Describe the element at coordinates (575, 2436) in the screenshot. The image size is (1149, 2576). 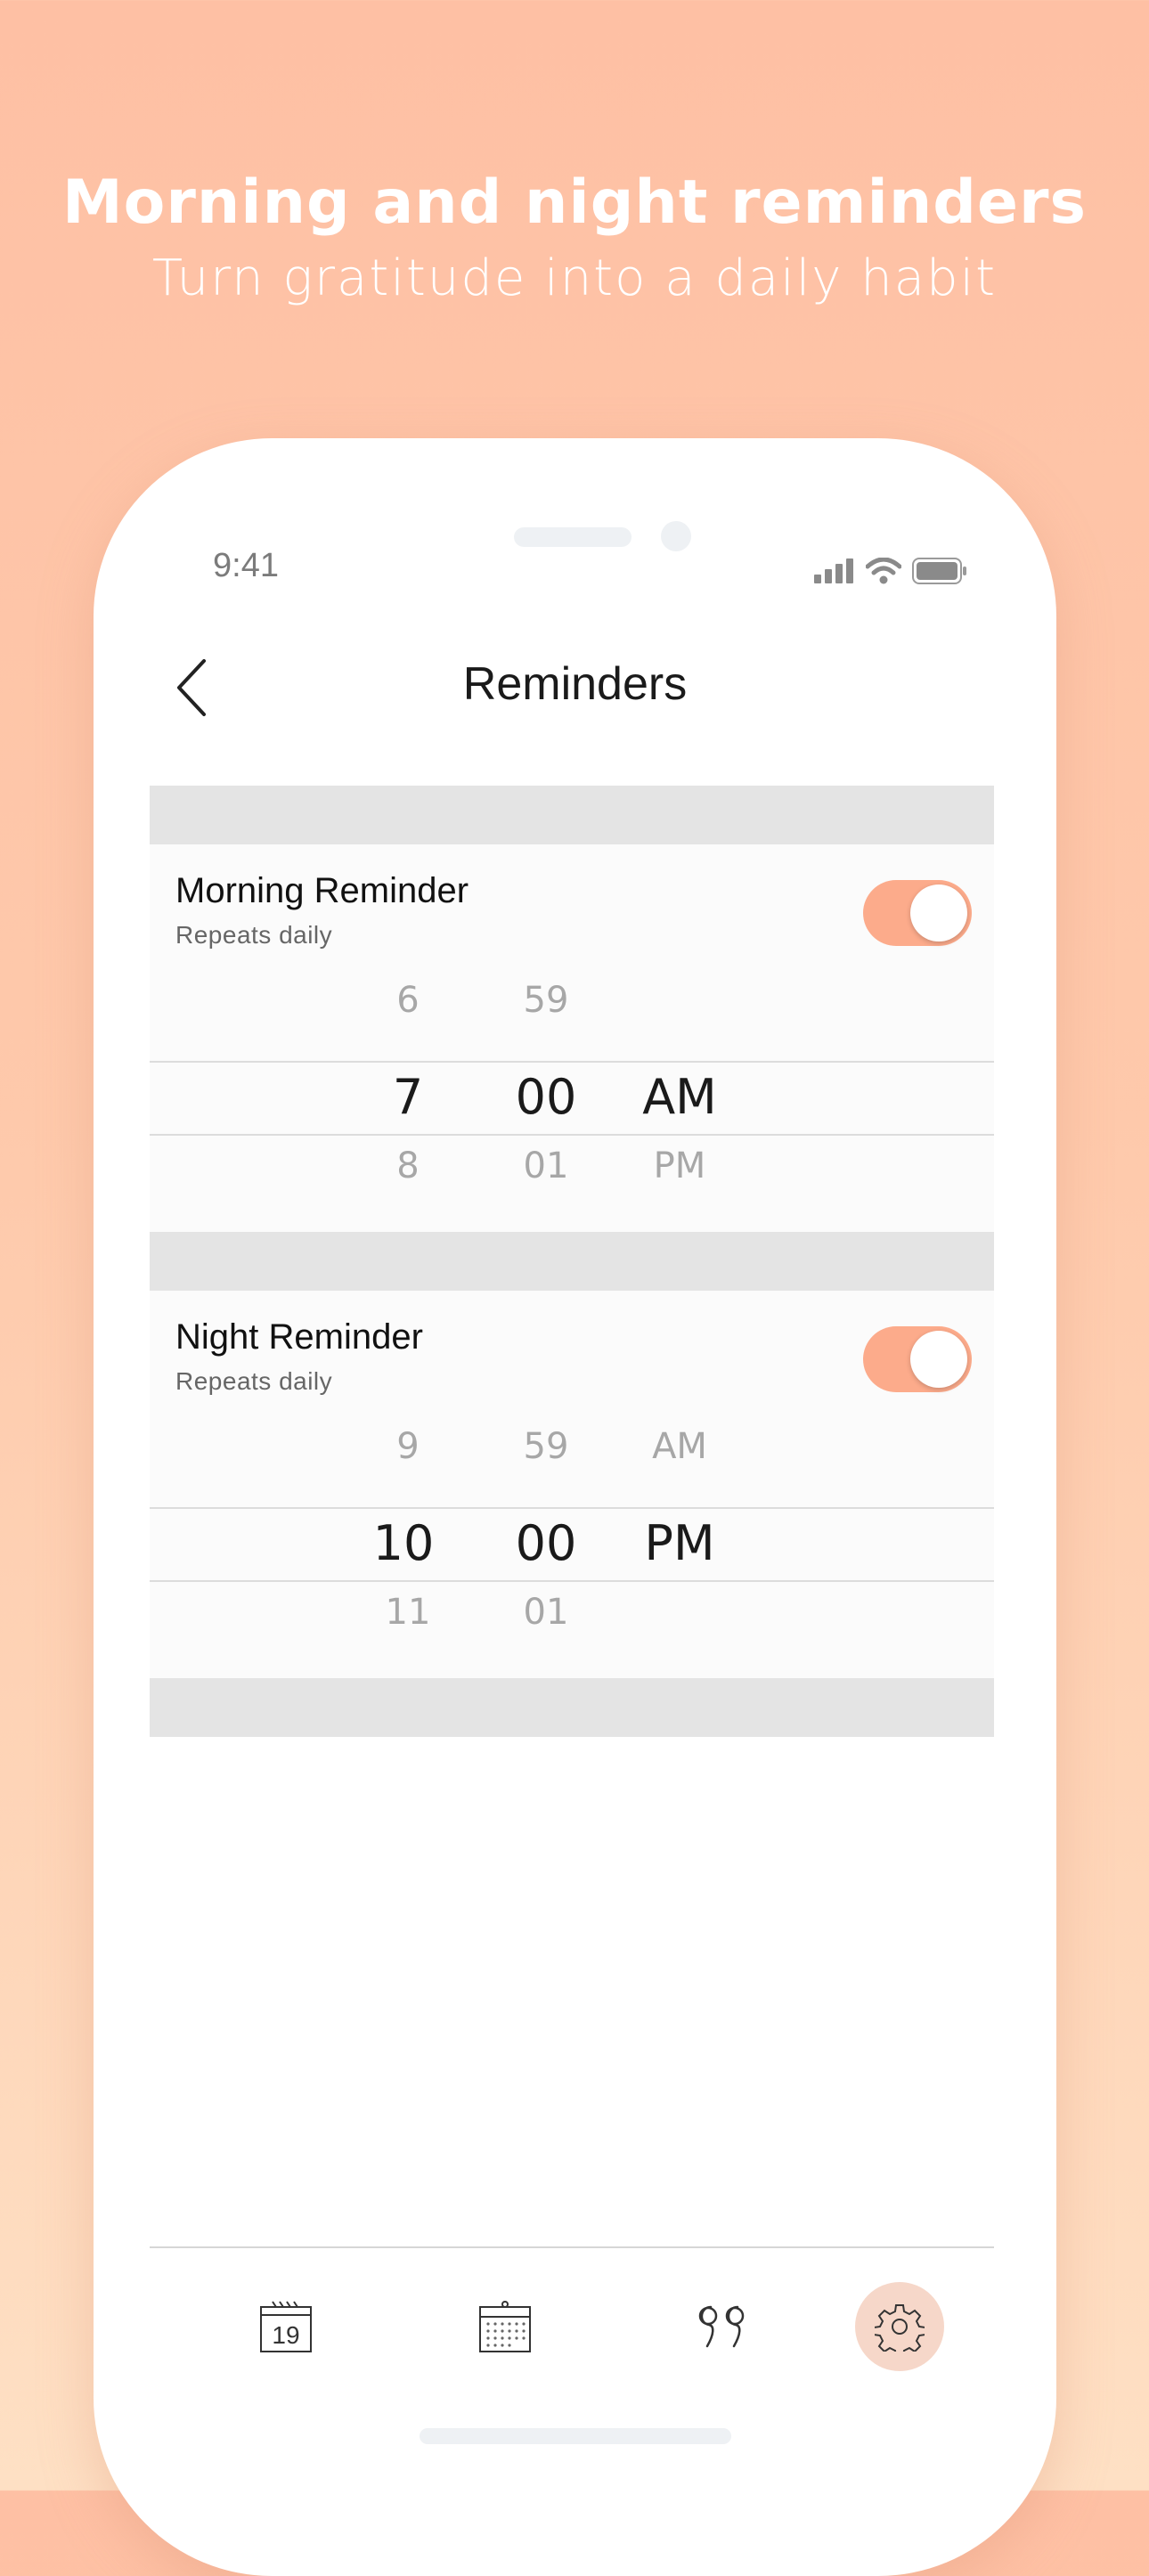
I see `home-indicator` at that location.